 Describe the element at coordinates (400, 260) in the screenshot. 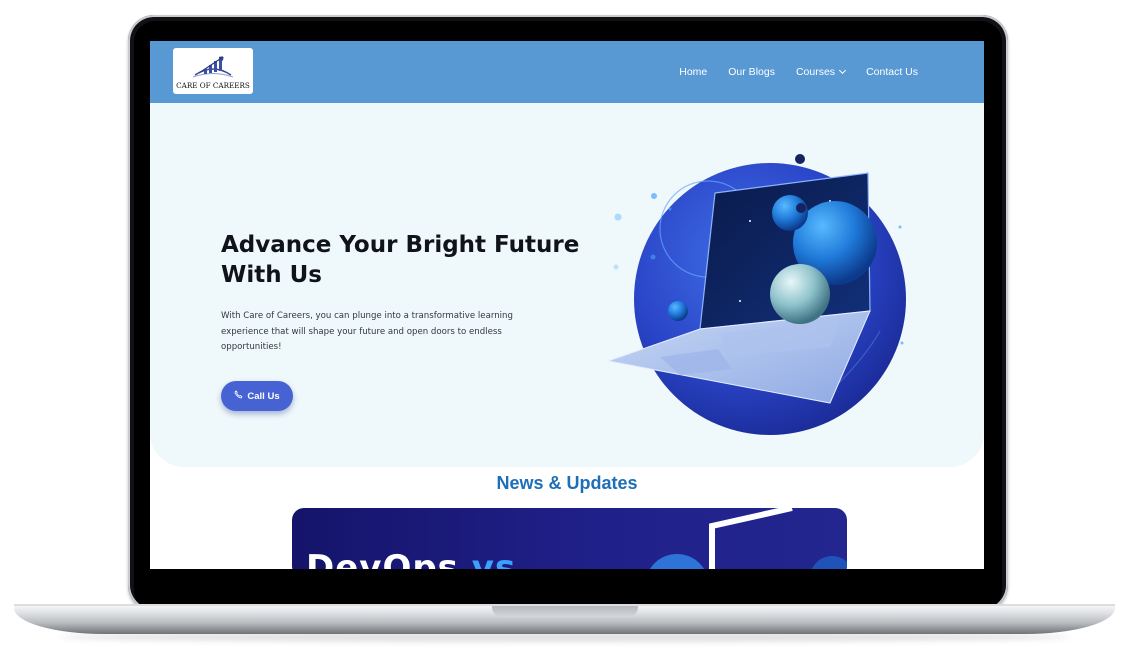

I see `hero-title: Advance Your Bright Future With Us` at that location.